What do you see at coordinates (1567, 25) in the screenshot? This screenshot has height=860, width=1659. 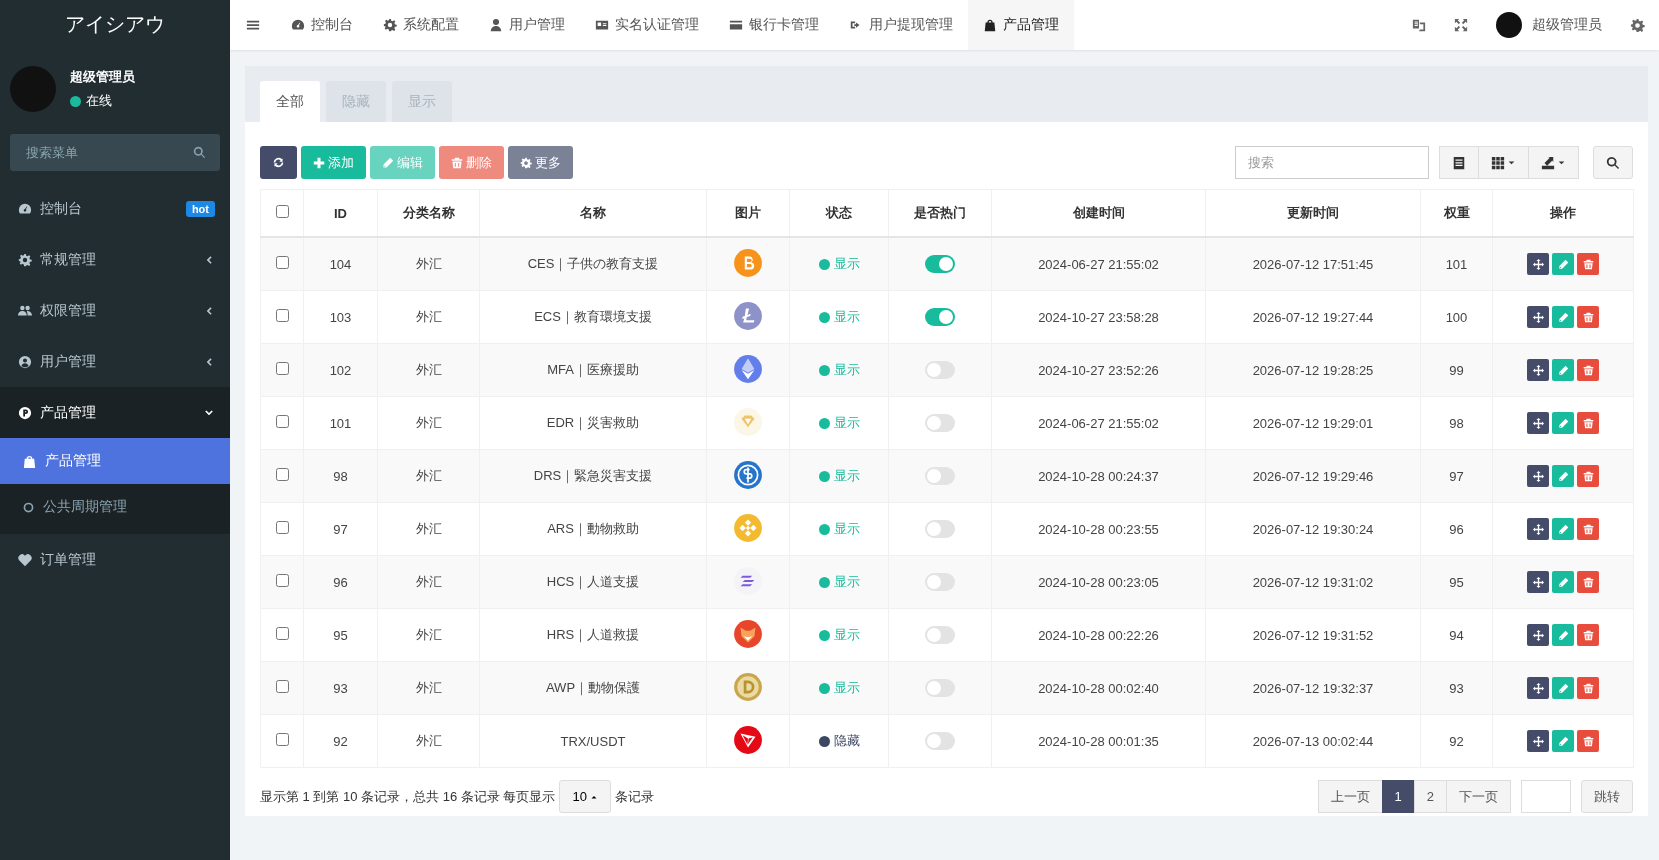 I see `top-user-name: 超级管理员` at bounding box center [1567, 25].